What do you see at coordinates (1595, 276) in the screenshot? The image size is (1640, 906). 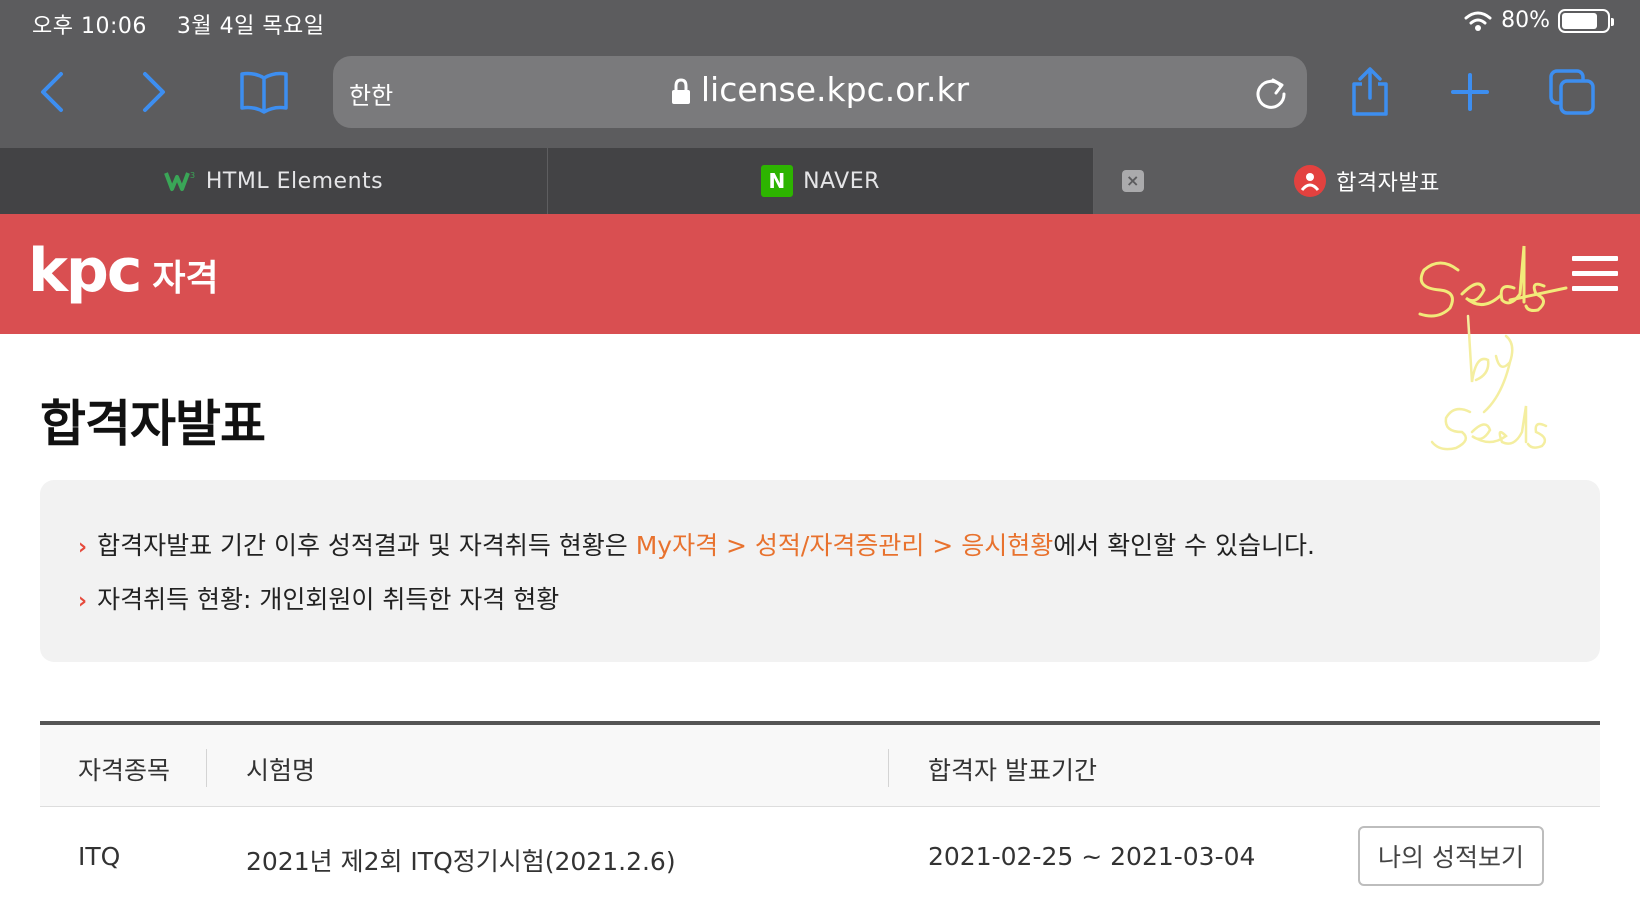 I see `menu-icon` at bounding box center [1595, 276].